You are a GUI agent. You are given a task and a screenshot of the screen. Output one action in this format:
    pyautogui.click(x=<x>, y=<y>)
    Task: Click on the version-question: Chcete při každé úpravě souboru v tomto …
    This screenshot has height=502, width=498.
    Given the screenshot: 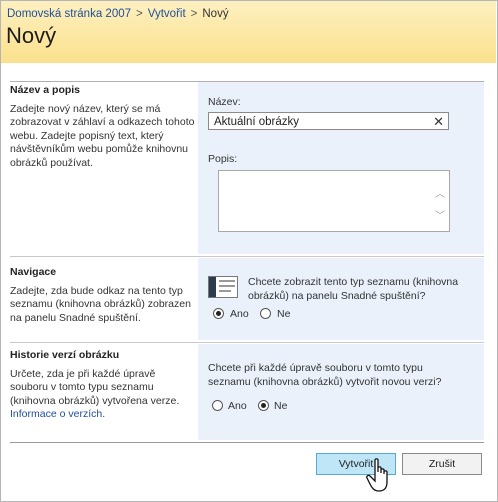 What is the action you would take?
    pyautogui.click(x=325, y=375)
    